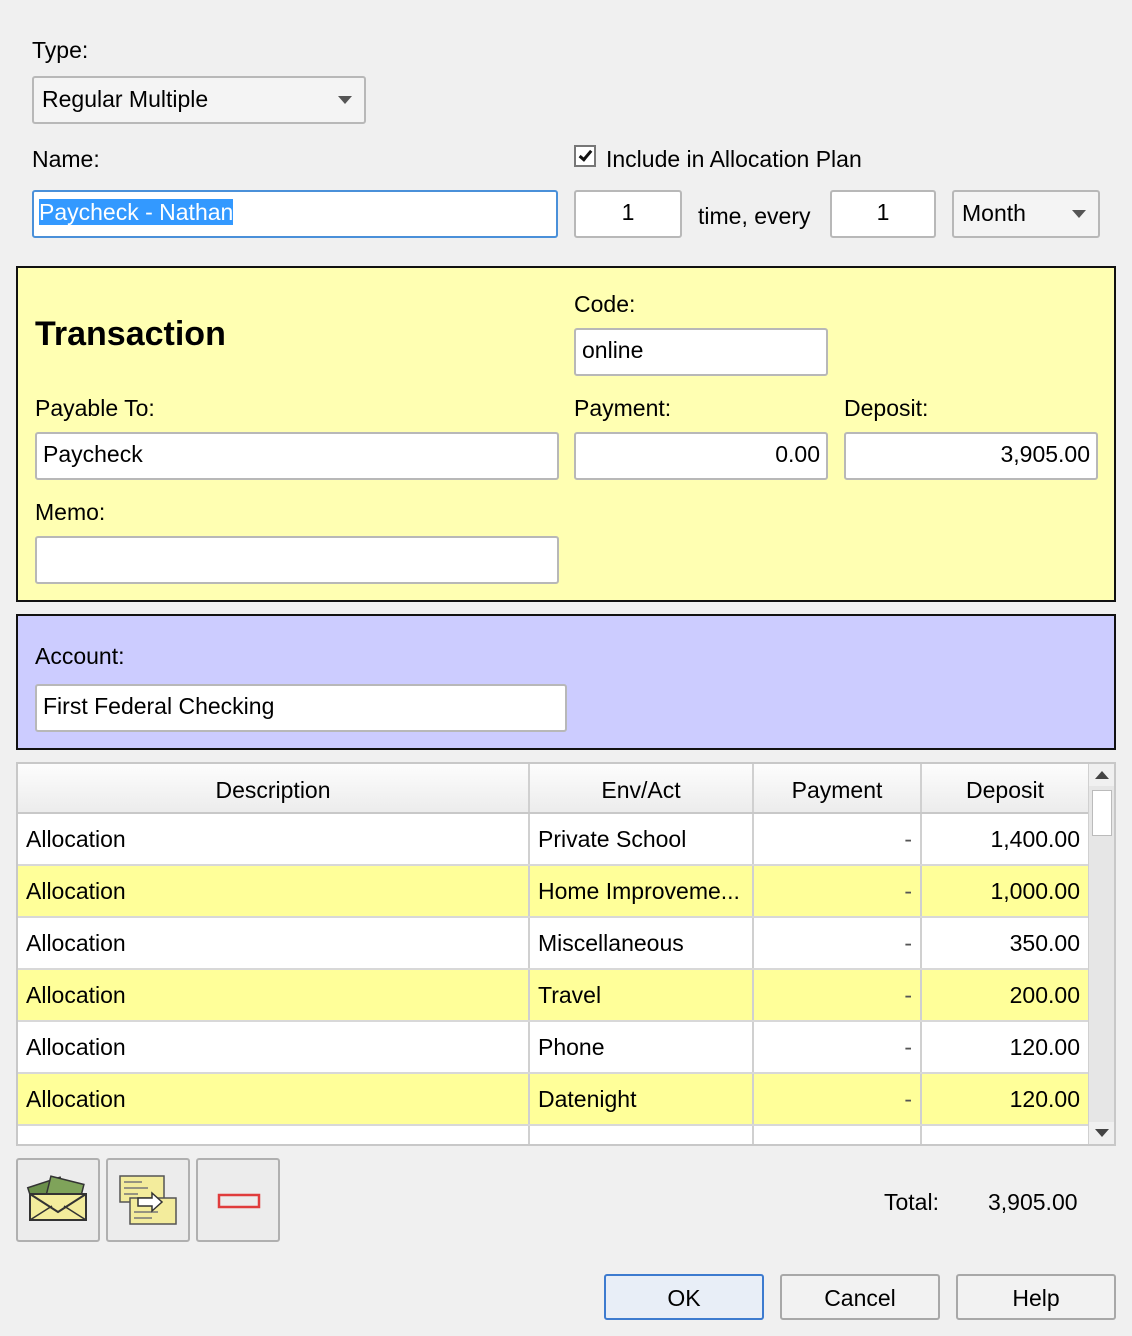 The width and height of the screenshot is (1132, 1336). I want to click on include-allocation-checkbox, so click(585, 156).